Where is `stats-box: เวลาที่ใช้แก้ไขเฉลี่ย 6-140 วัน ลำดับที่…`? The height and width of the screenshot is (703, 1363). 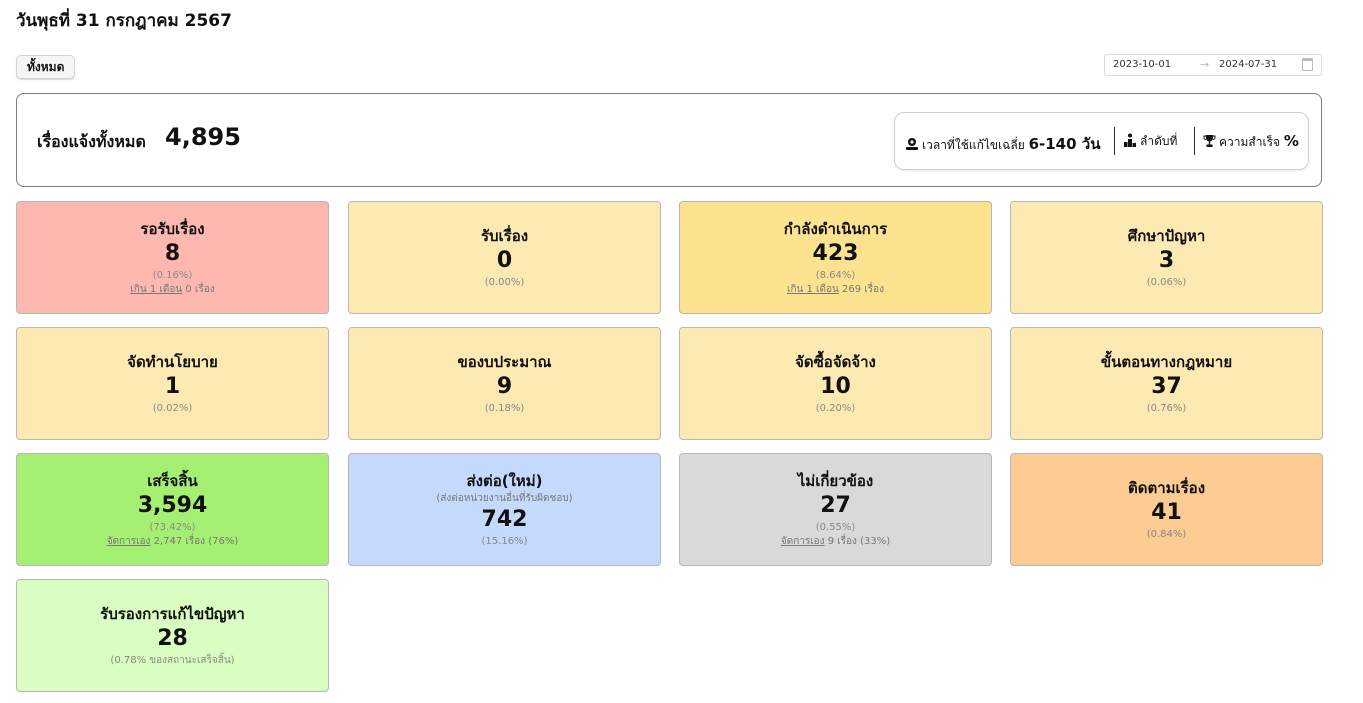
stats-box: เวลาที่ใช้แก้ไขเฉลี่ย 6-140 วัน ลำดับที่… is located at coordinates (1101, 141).